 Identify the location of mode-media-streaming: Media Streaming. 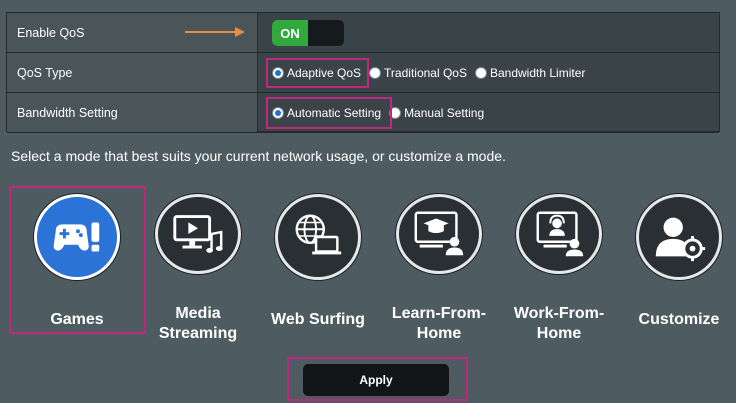
(198, 269).